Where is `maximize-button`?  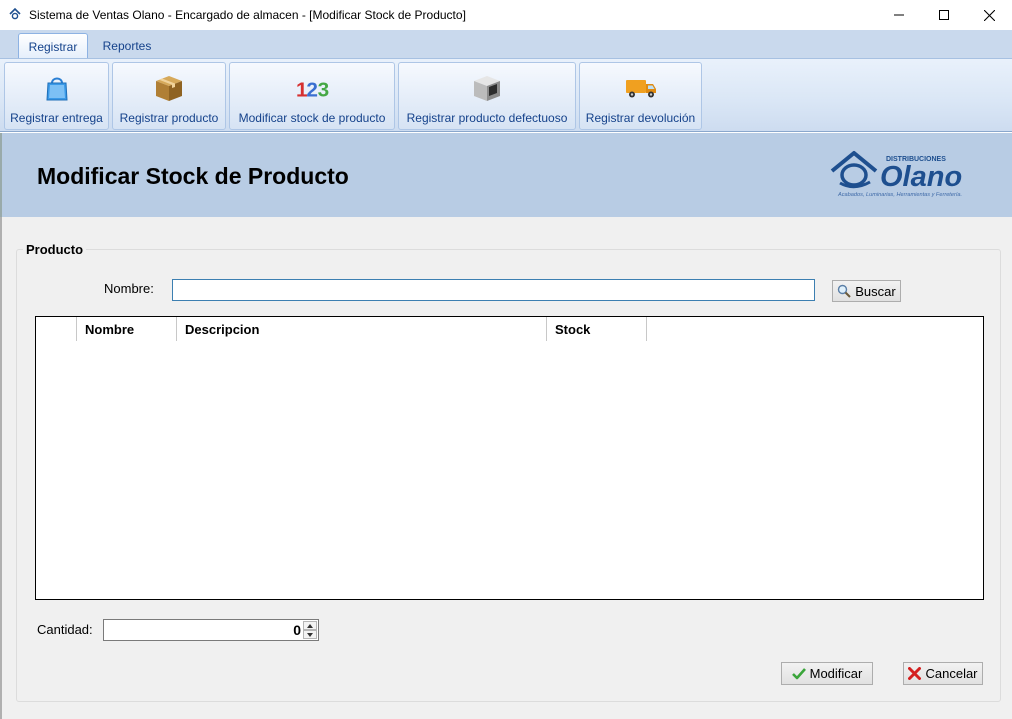
maximize-button is located at coordinates (944, 15).